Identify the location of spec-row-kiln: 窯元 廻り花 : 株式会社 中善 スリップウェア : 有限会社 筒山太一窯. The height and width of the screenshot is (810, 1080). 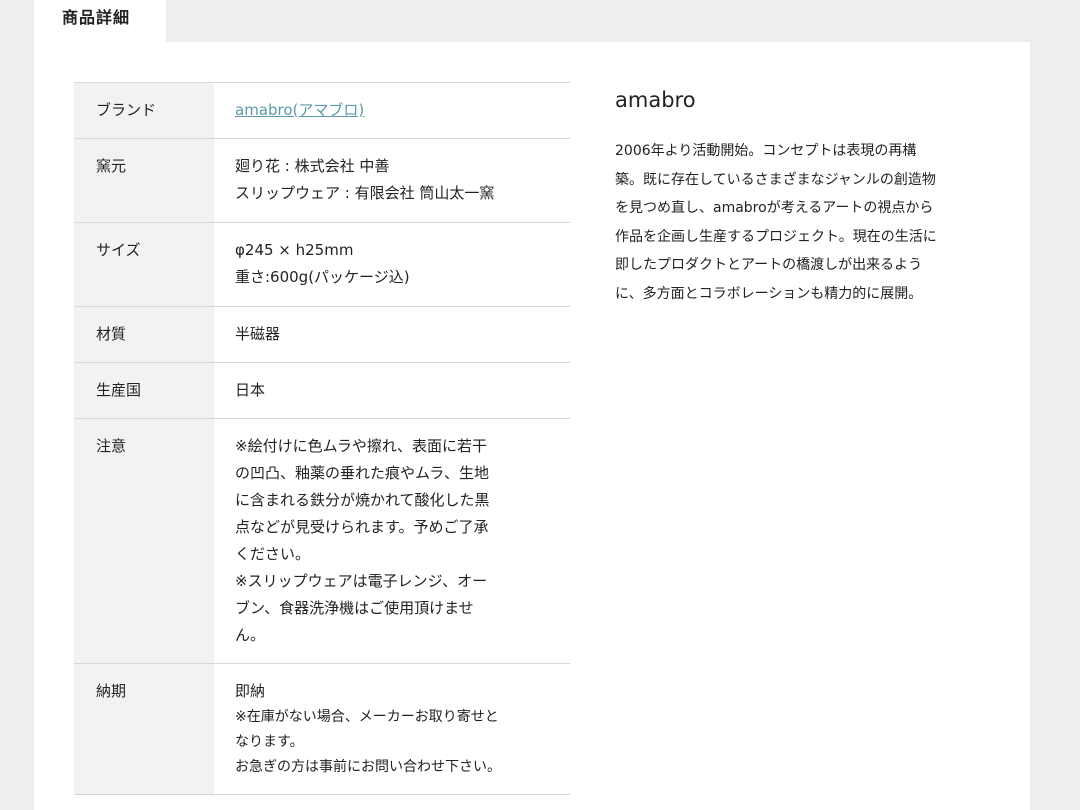
(322, 180).